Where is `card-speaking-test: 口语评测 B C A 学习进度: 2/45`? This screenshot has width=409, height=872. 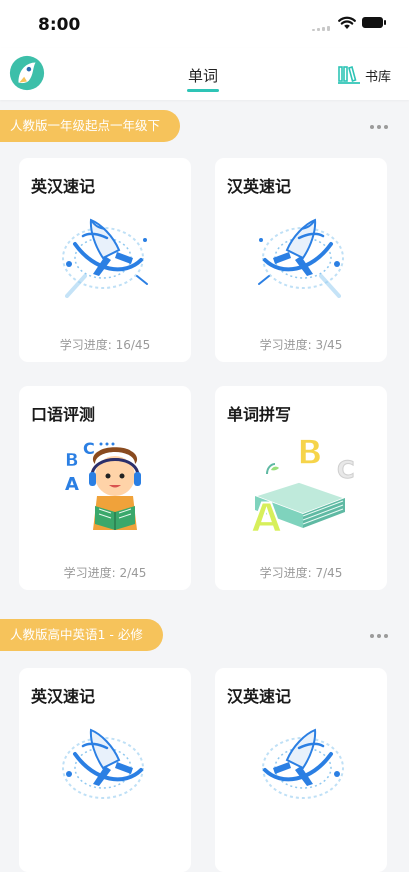 card-speaking-test: 口语评测 B C A 学习进度: 2/45 is located at coordinates (105, 488).